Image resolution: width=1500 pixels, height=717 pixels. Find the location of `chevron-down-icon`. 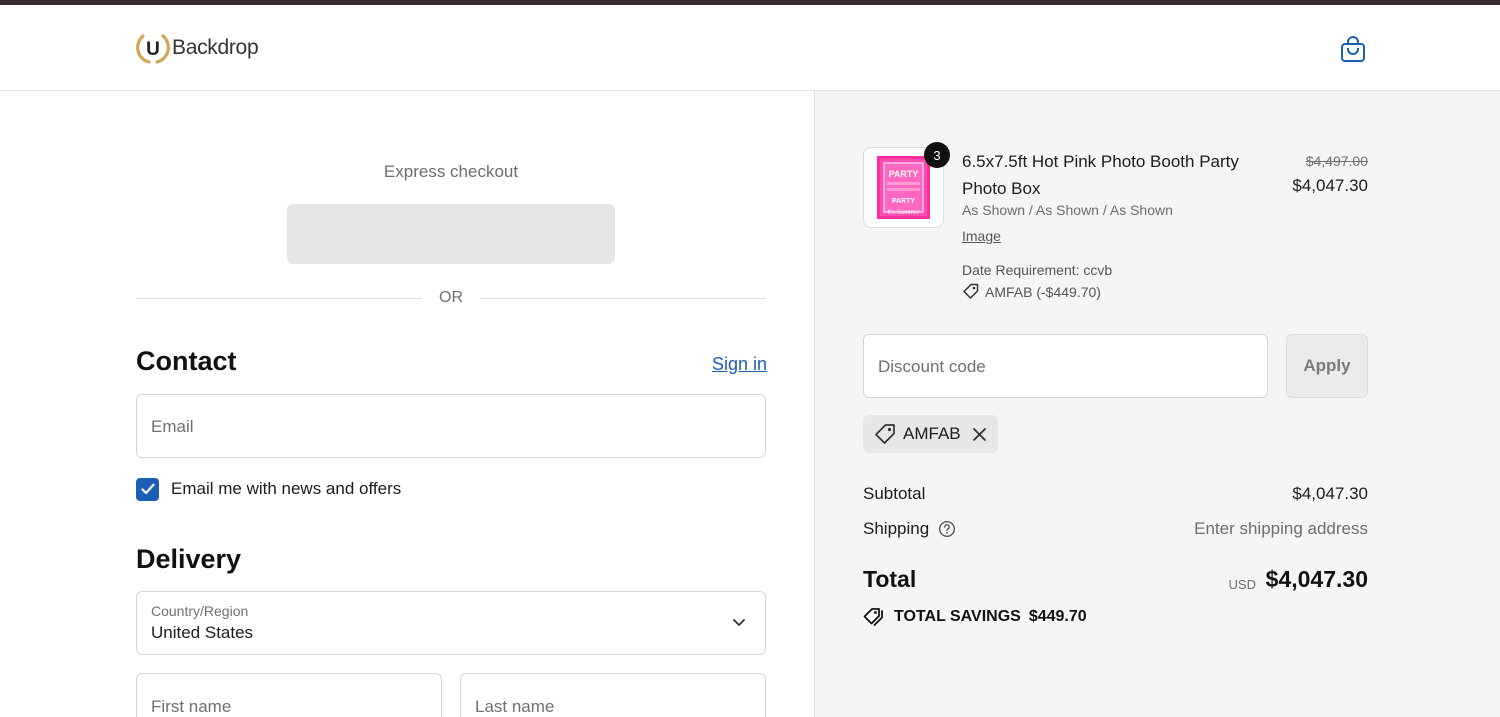

chevron-down-icon is located at coordinates (739, 622).